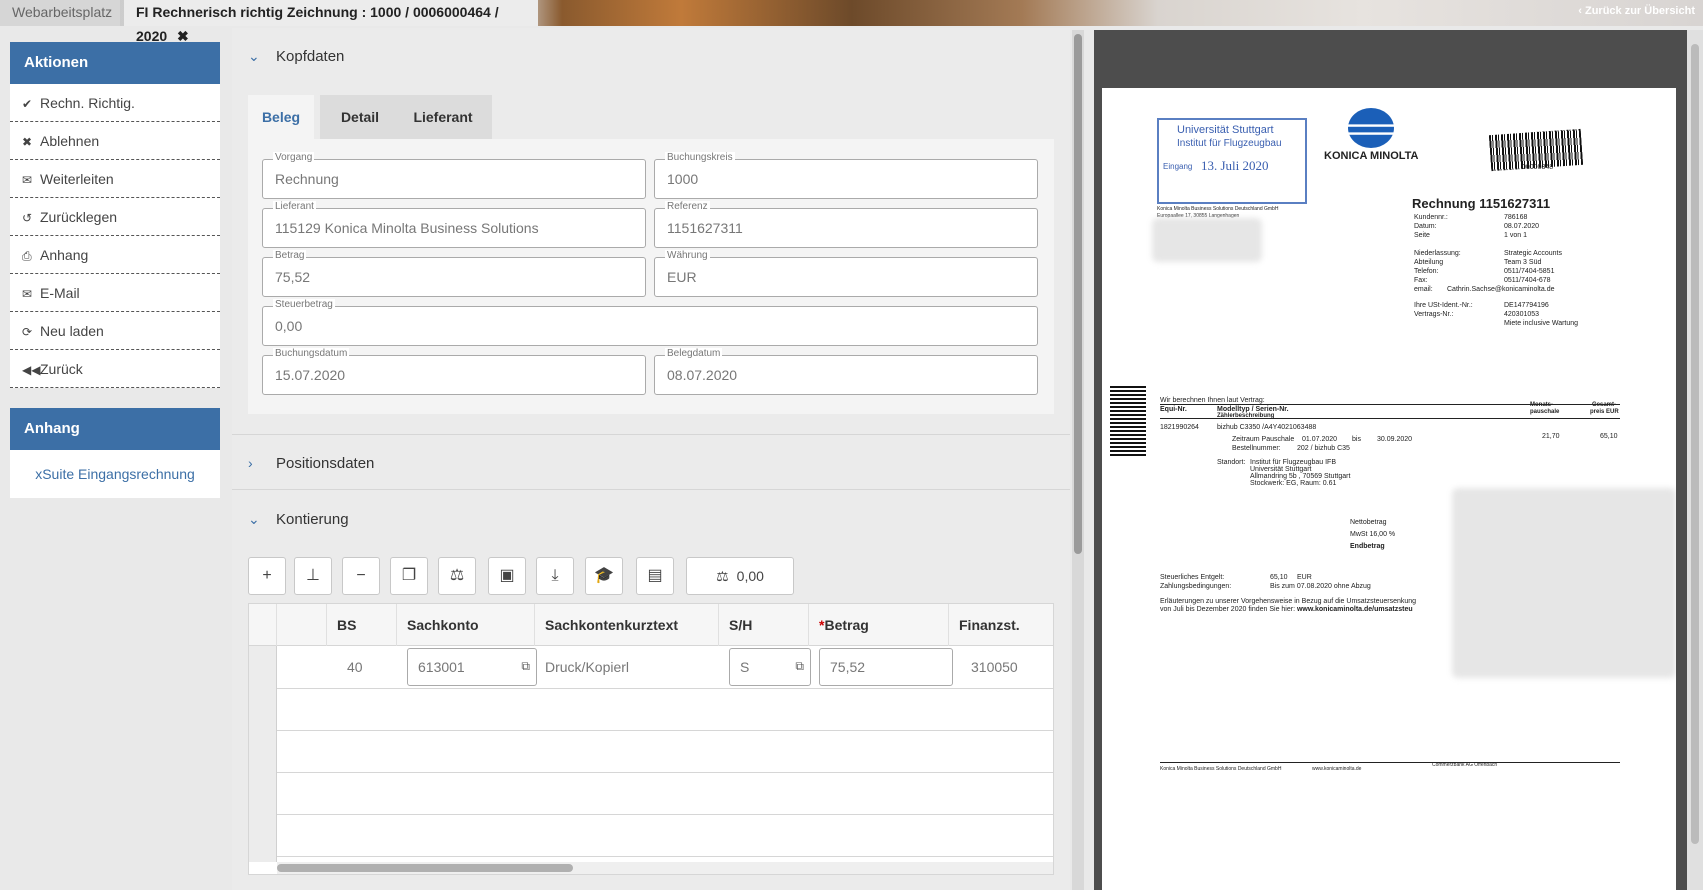  What do you see at coordinates (1078, 294) in the screenshot?
I see `main-scroll-thumb` at bounding box center [1078, 294].